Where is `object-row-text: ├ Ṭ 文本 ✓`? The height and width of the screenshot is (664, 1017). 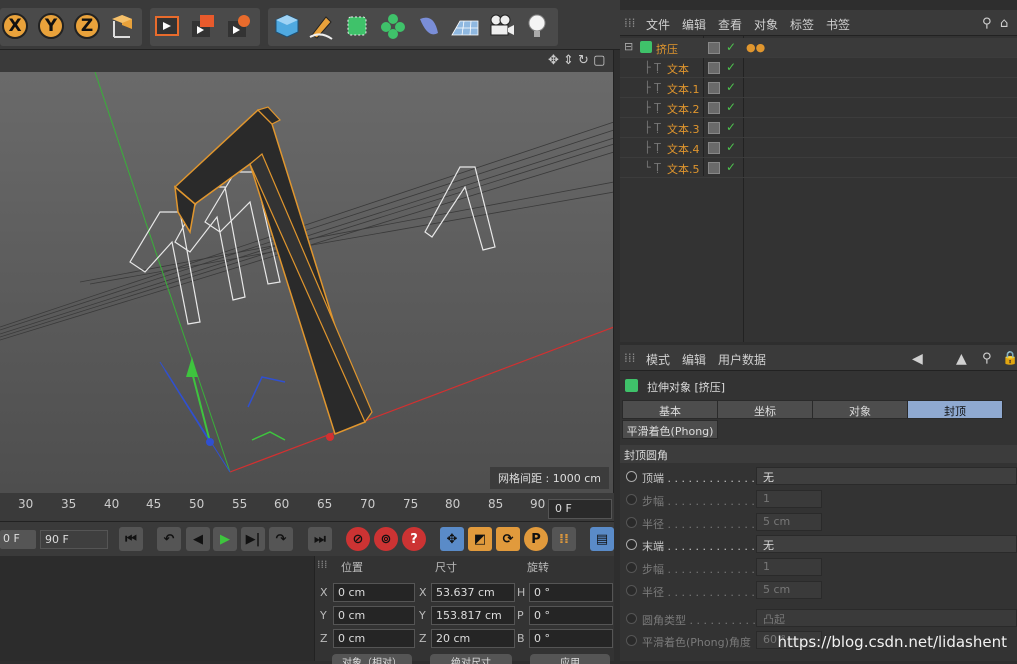
object-row-text: ├ Ṭ 文本 ✓ is located at coordinates (818, 68).